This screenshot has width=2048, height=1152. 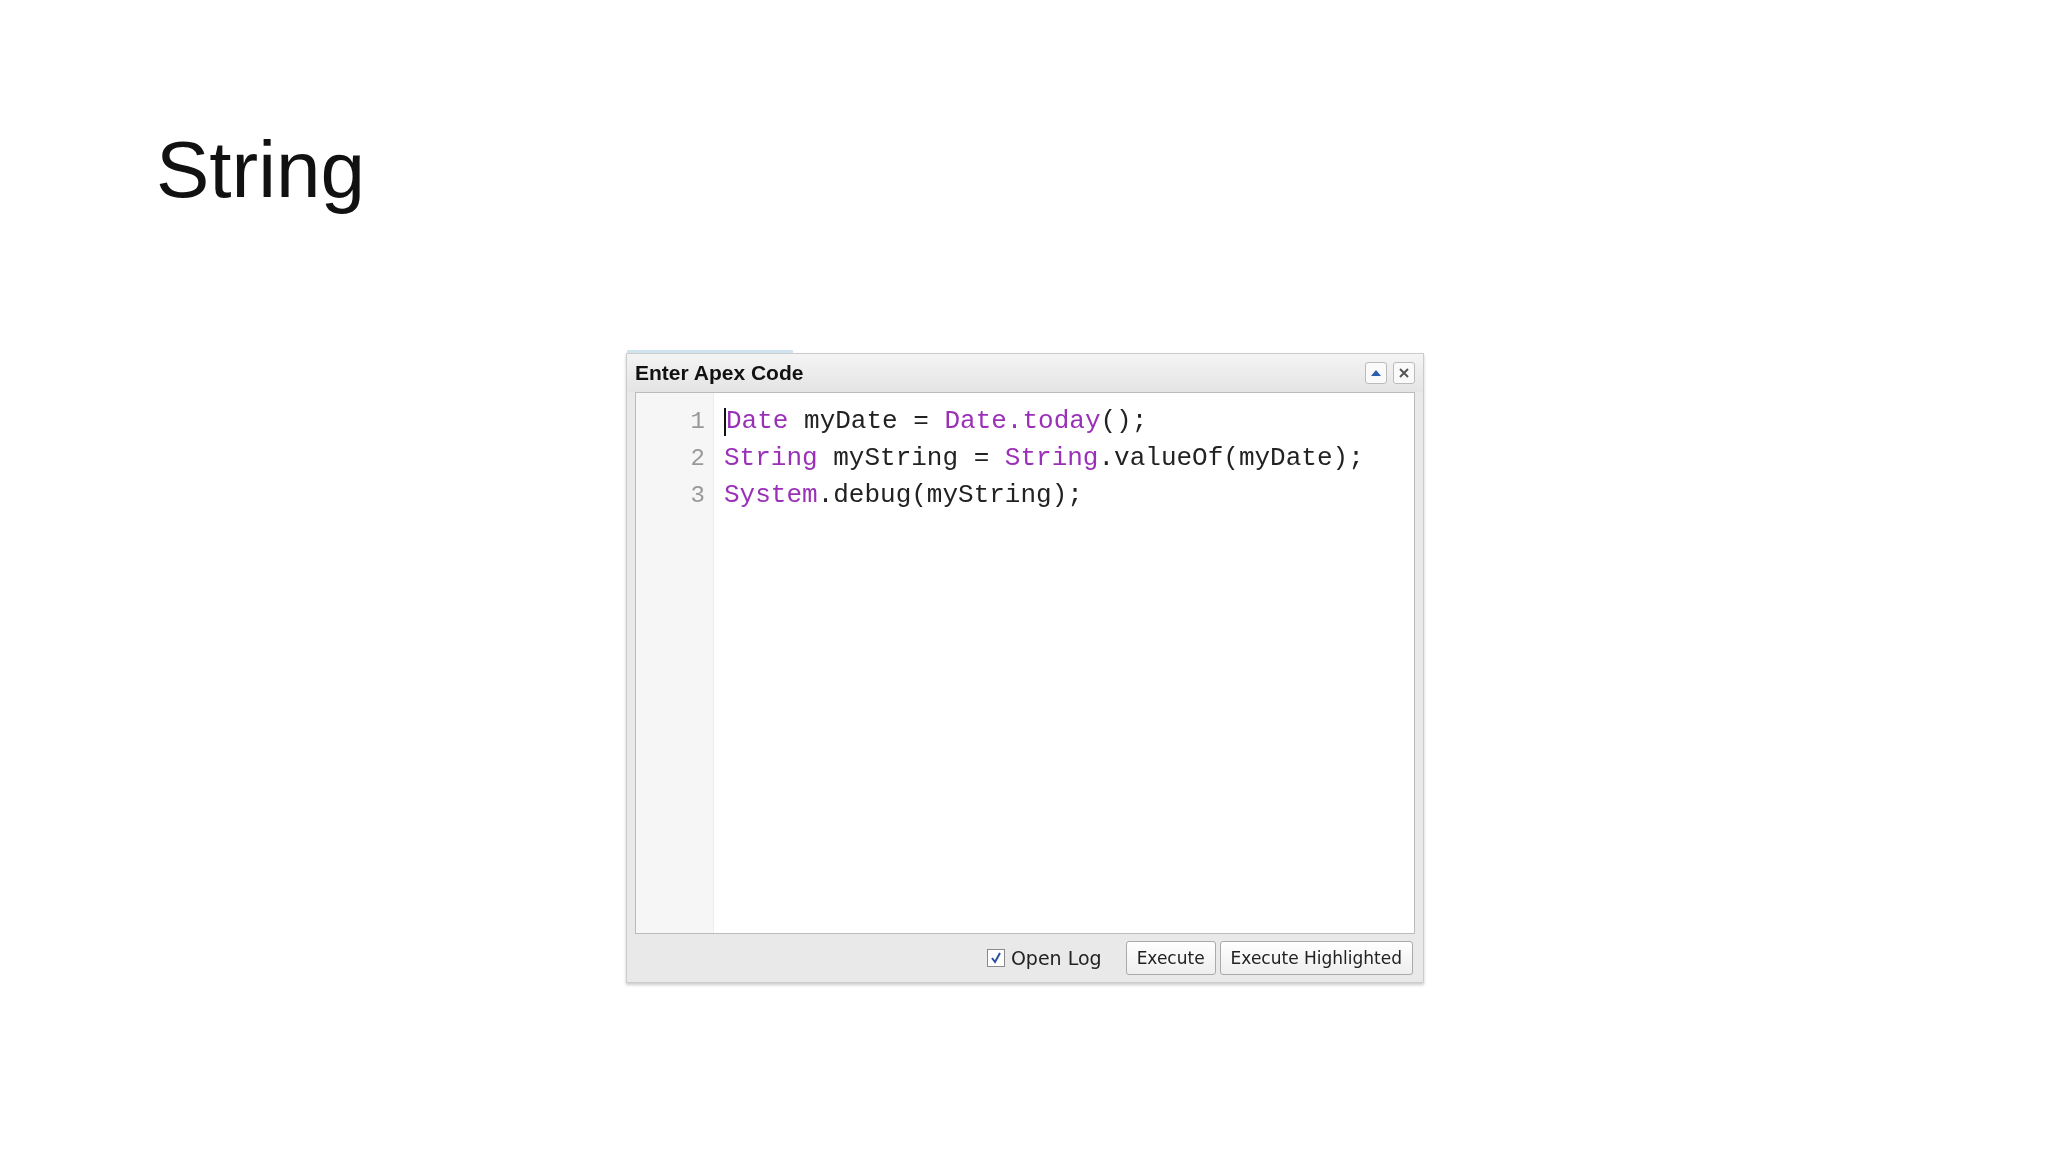 I want to click on open-log-checkbox: Open Log, so click(x=1044, y=958).